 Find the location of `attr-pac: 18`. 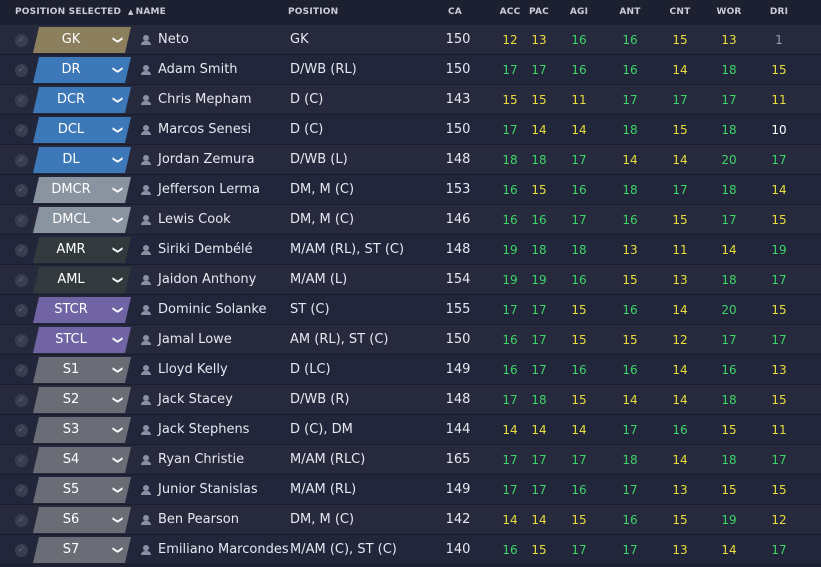

attr-pac: 18 is located at coordinates (539, 250).